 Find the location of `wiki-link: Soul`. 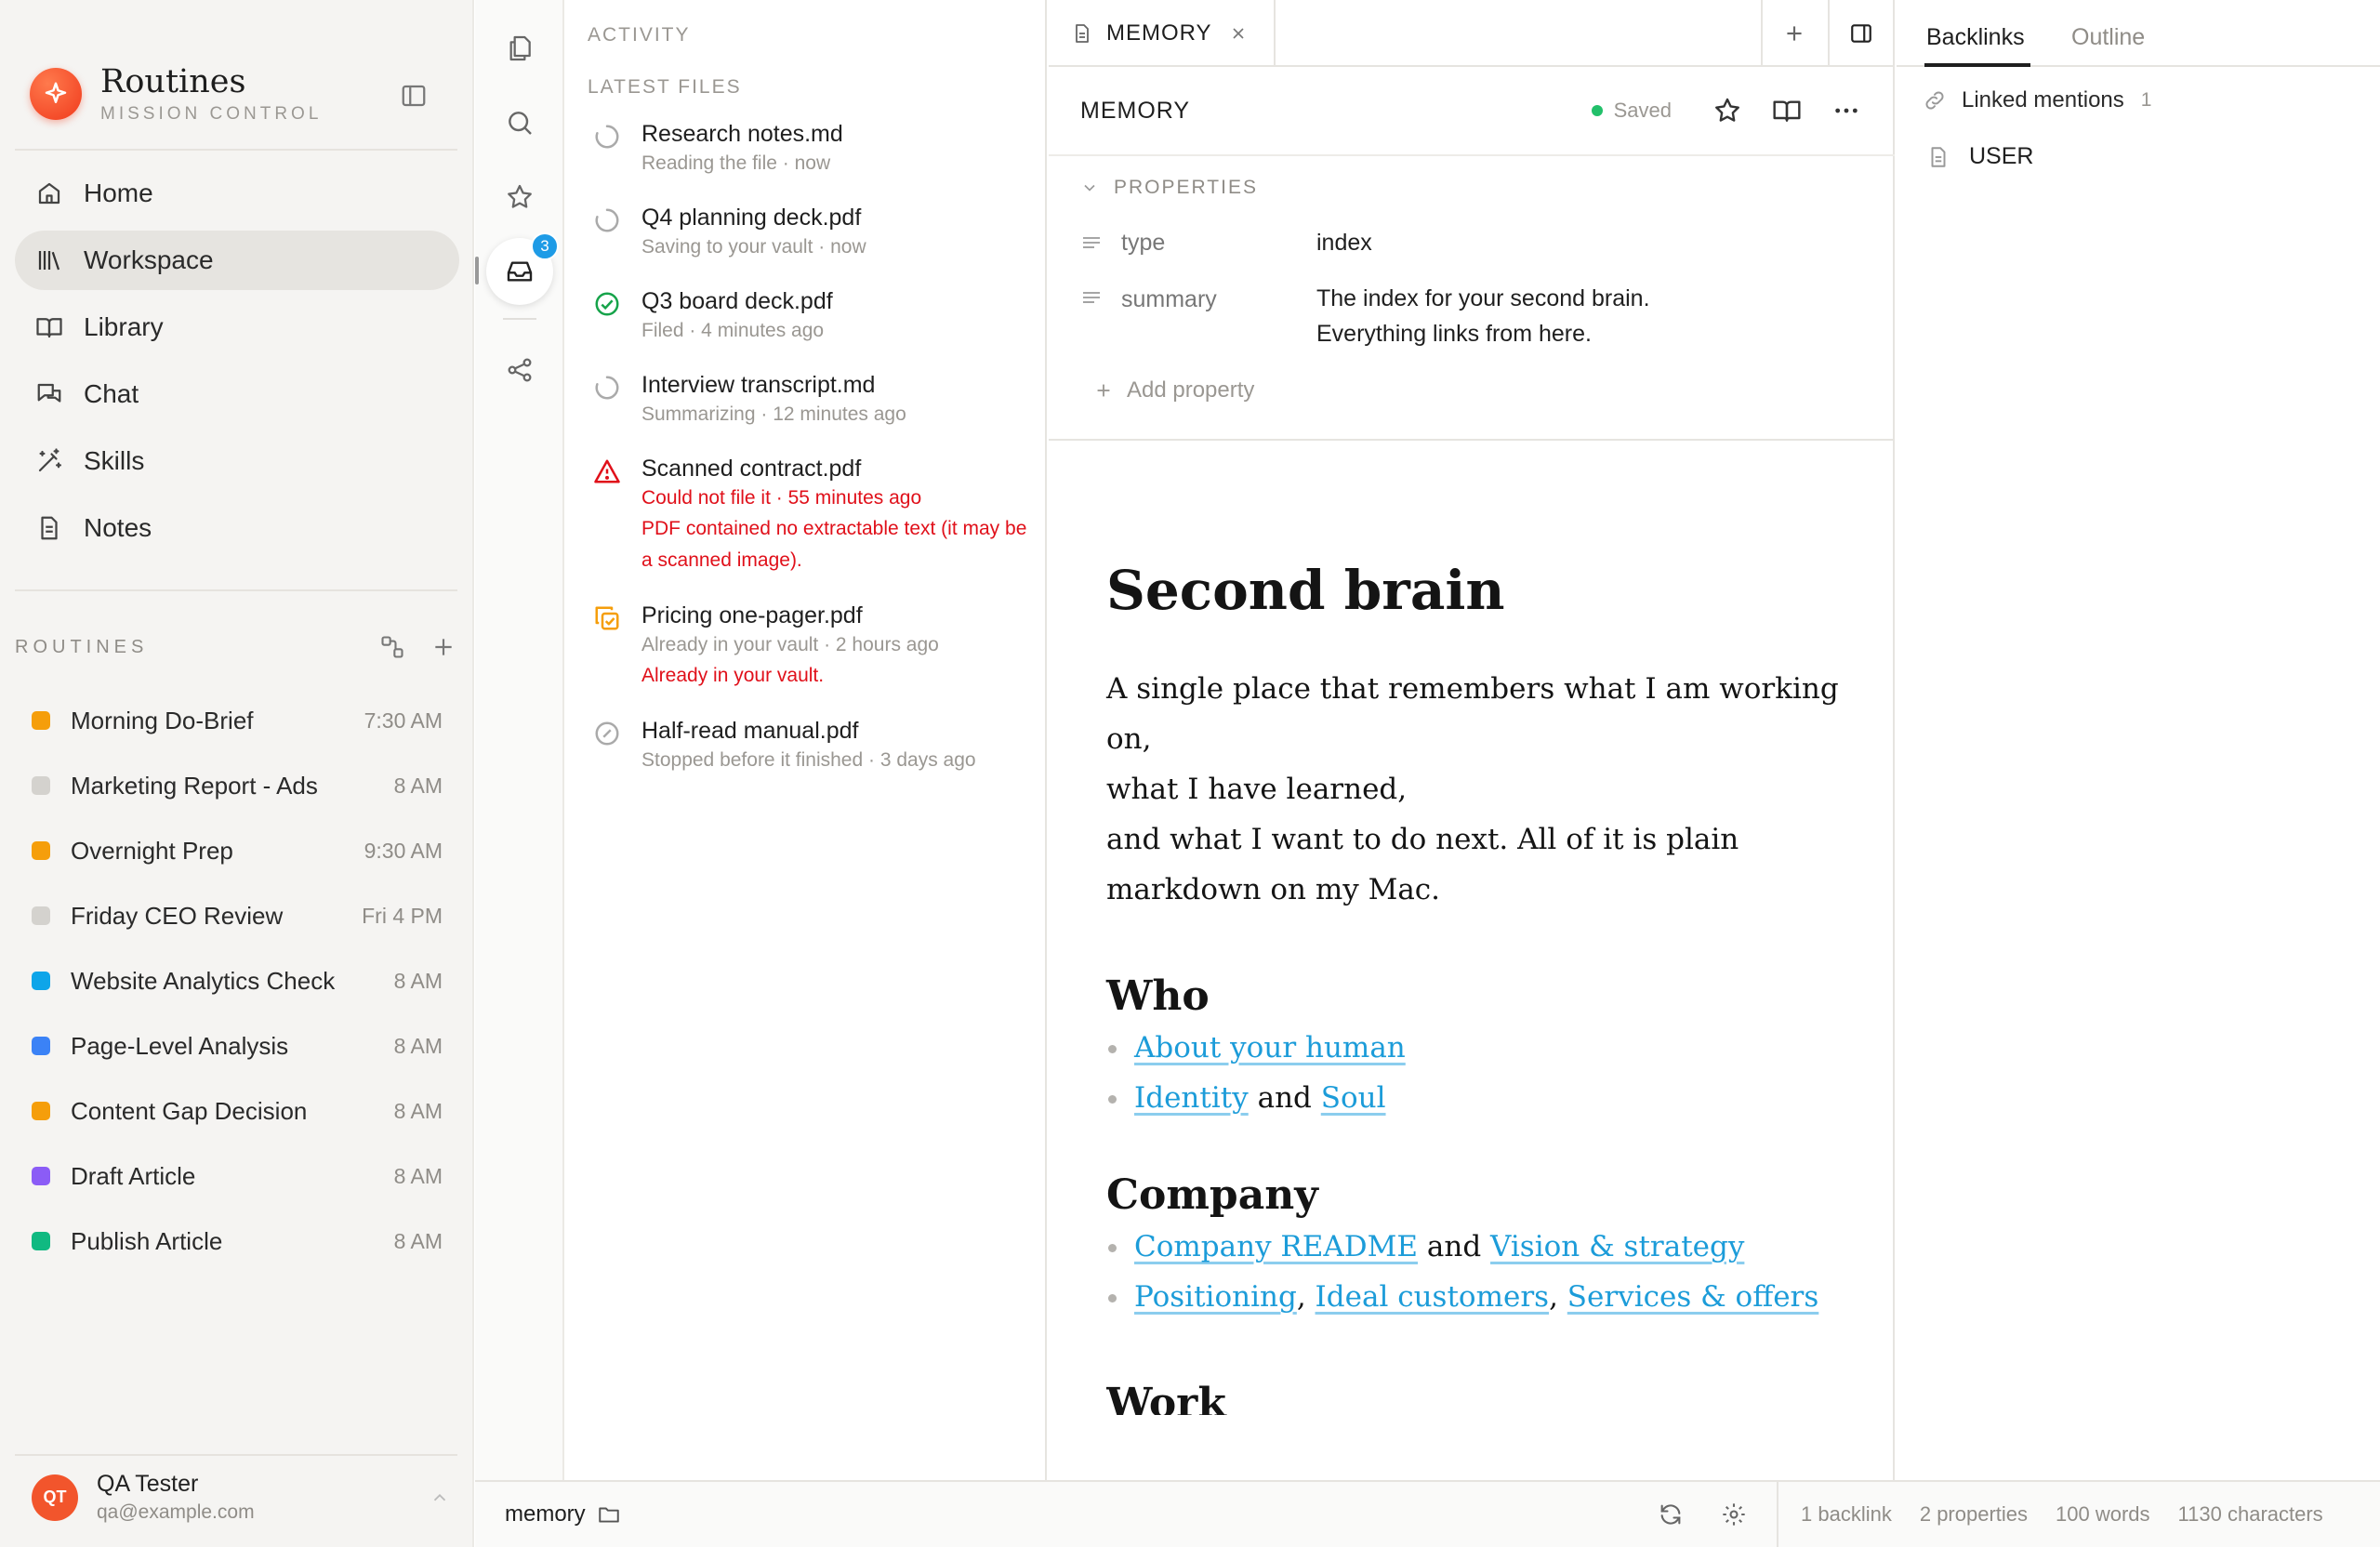

wiki-link: Soul is located at coordinates (1353, 1098).